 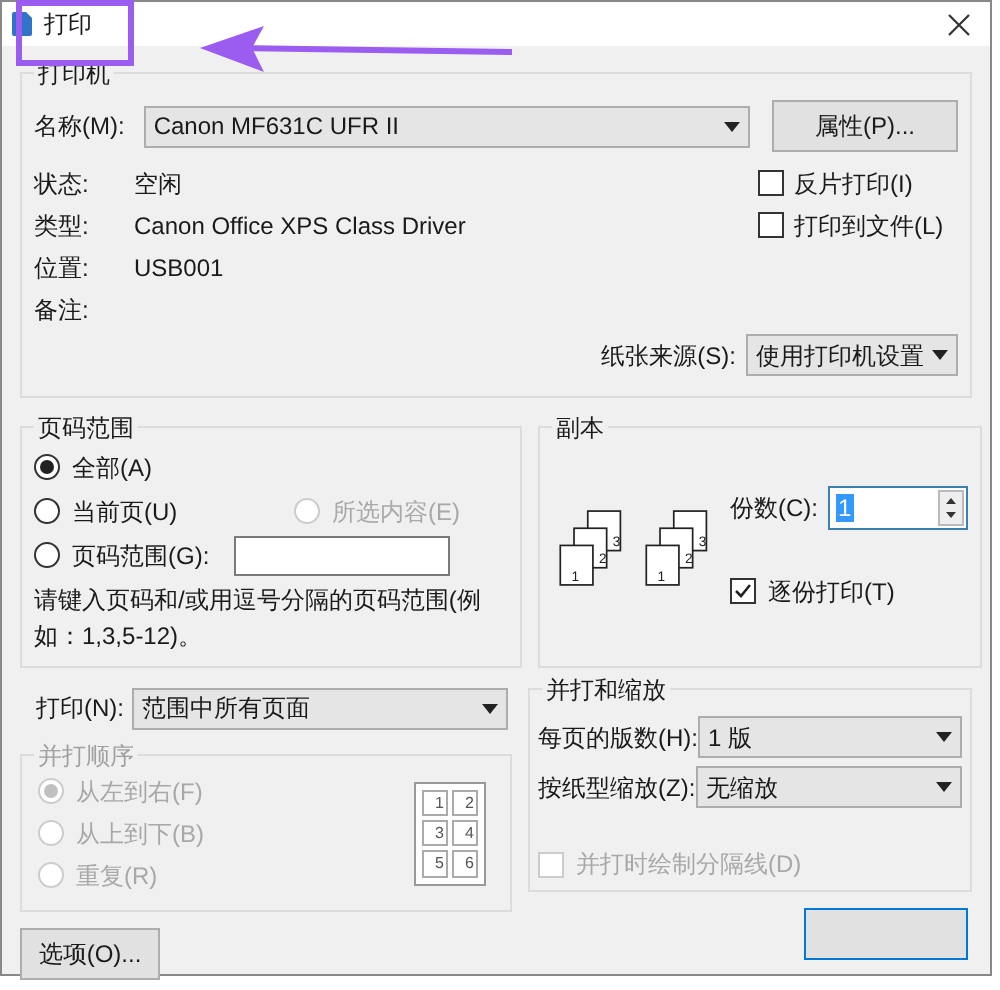 What do you see at coordinates (112, 468) in the screenshot?
I see `radio-label: 全部(A)` at bounding box center [112, 468].